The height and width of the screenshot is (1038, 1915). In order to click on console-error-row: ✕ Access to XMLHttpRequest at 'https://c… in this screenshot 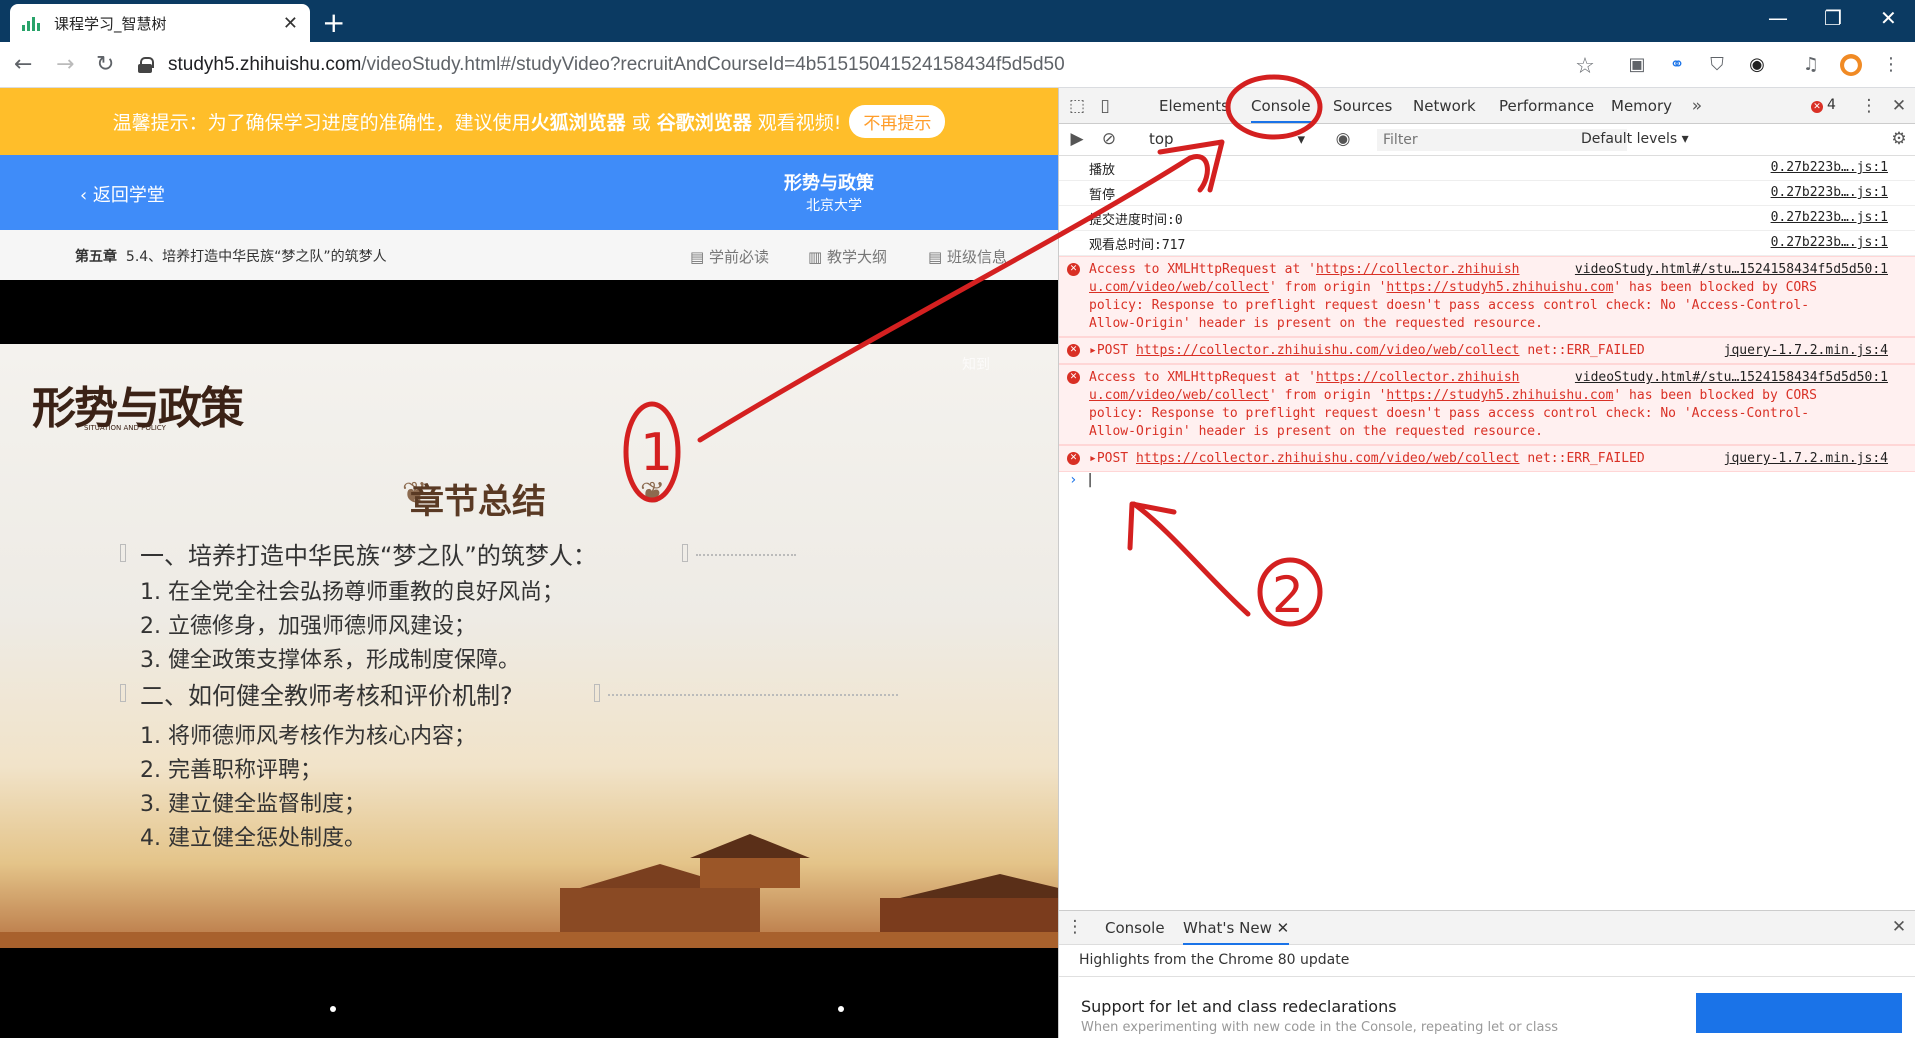, I will do `click(1487, 296)`.